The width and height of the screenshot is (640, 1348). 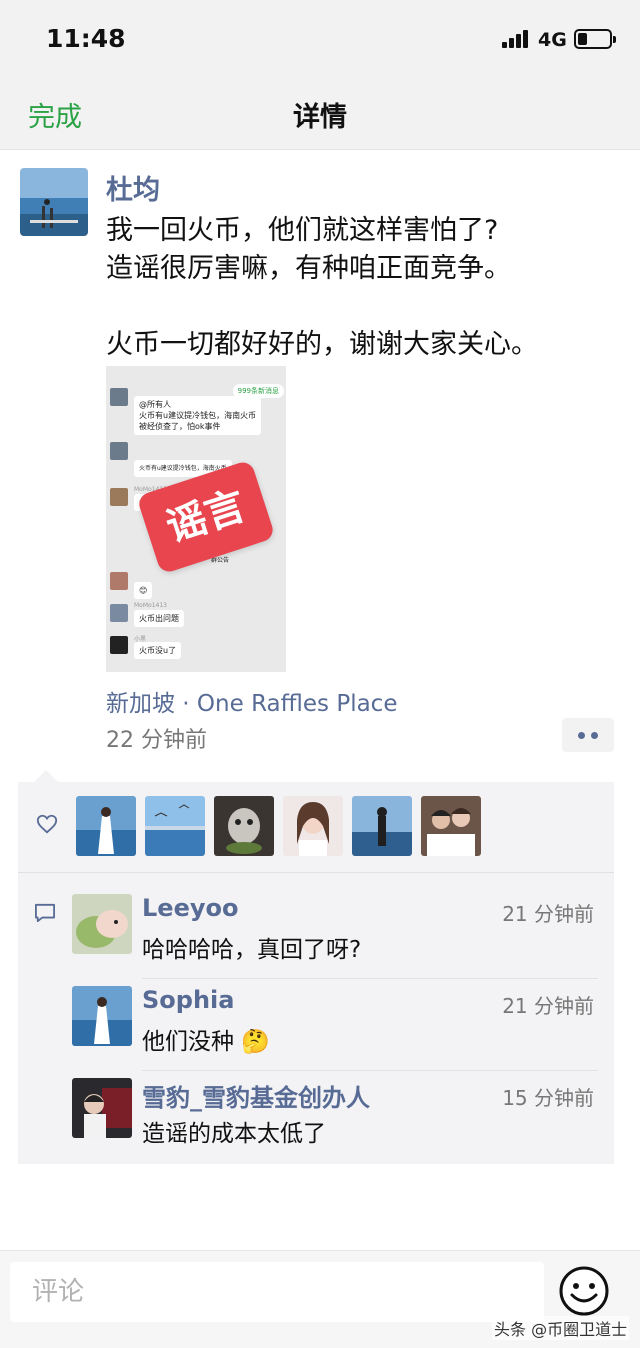 I want to click on page-title: 详情, so click(x=320, y=117).